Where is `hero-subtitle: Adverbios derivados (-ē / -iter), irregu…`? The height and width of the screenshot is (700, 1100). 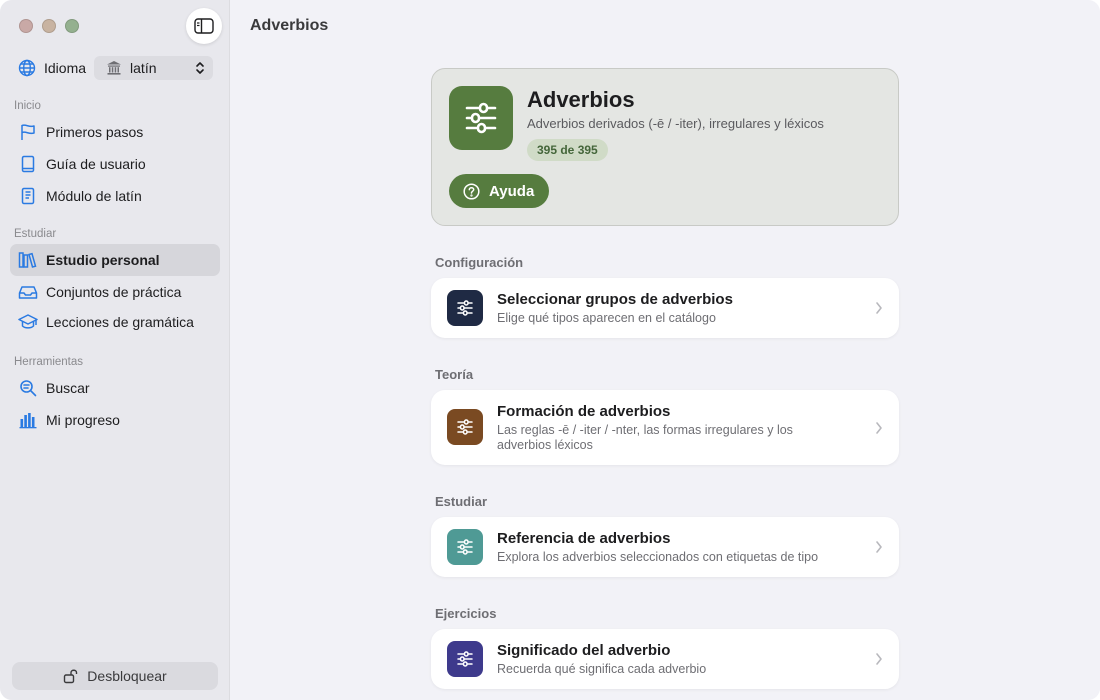
hero-subtitle: Adverbios derivados (-ē / -iter), irregu… is located at coordinates (675, 123).